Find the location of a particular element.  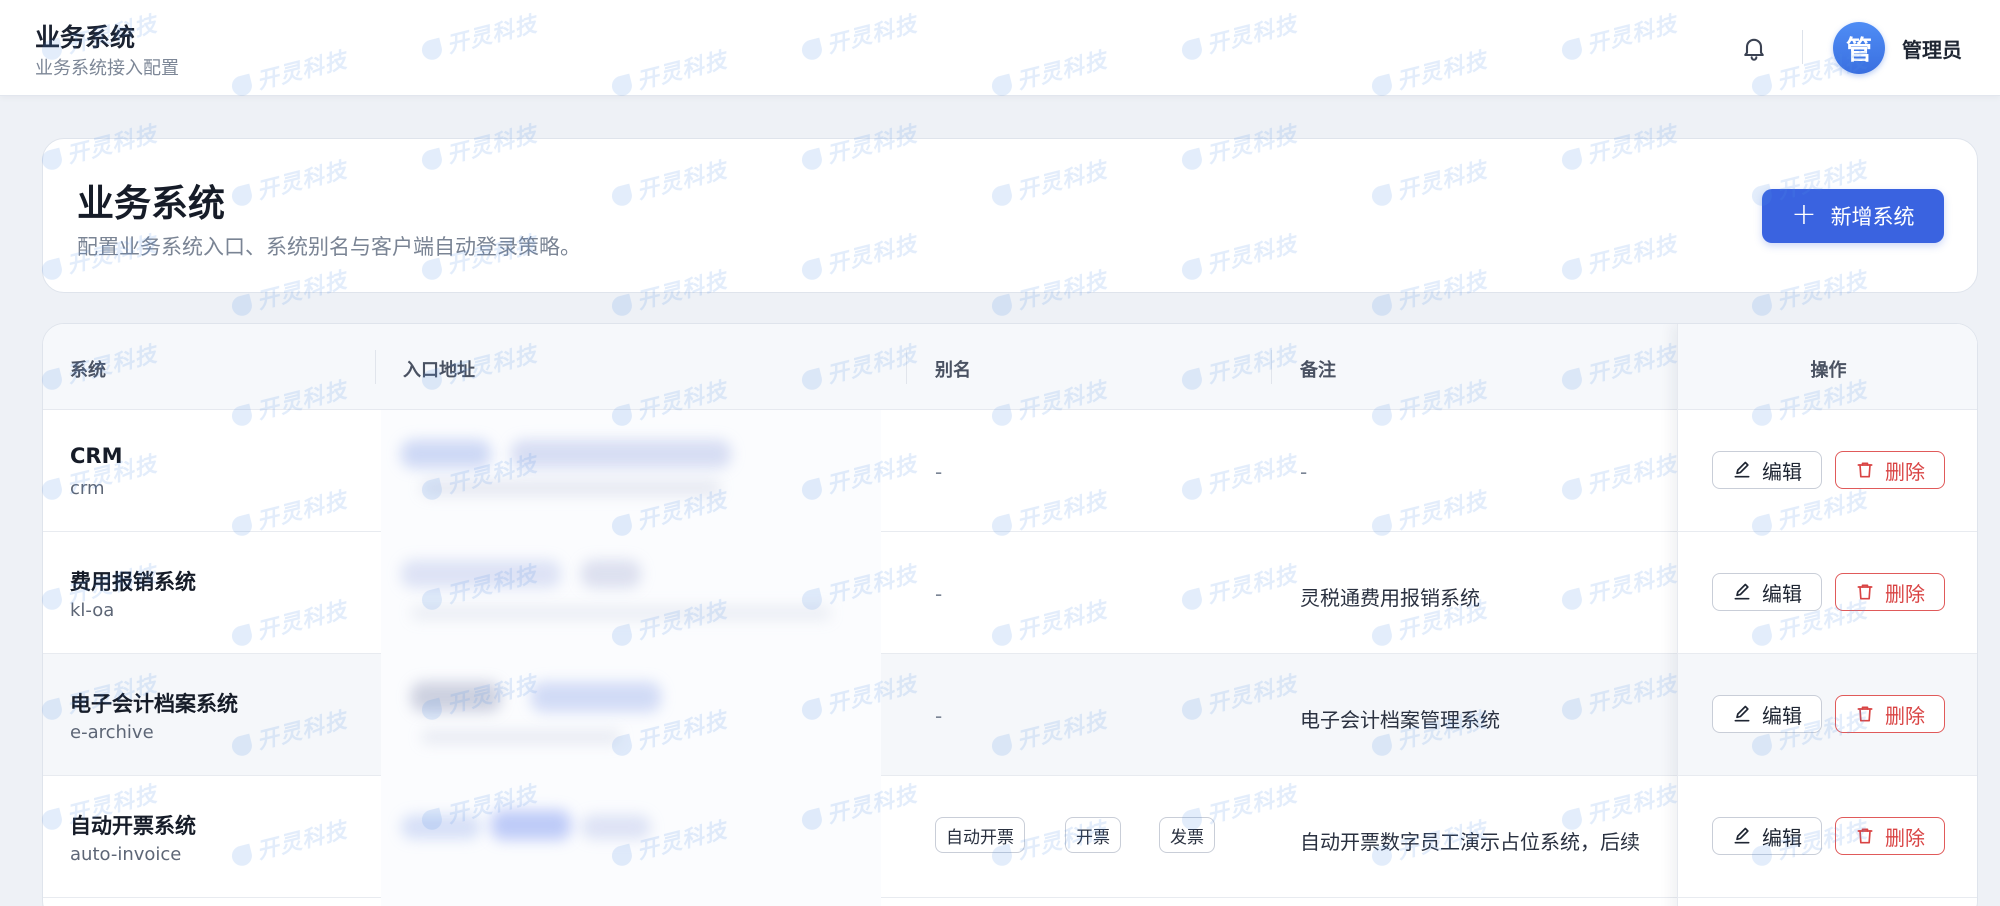

app-title: 业务系统 is located at coordinates (85, 37).